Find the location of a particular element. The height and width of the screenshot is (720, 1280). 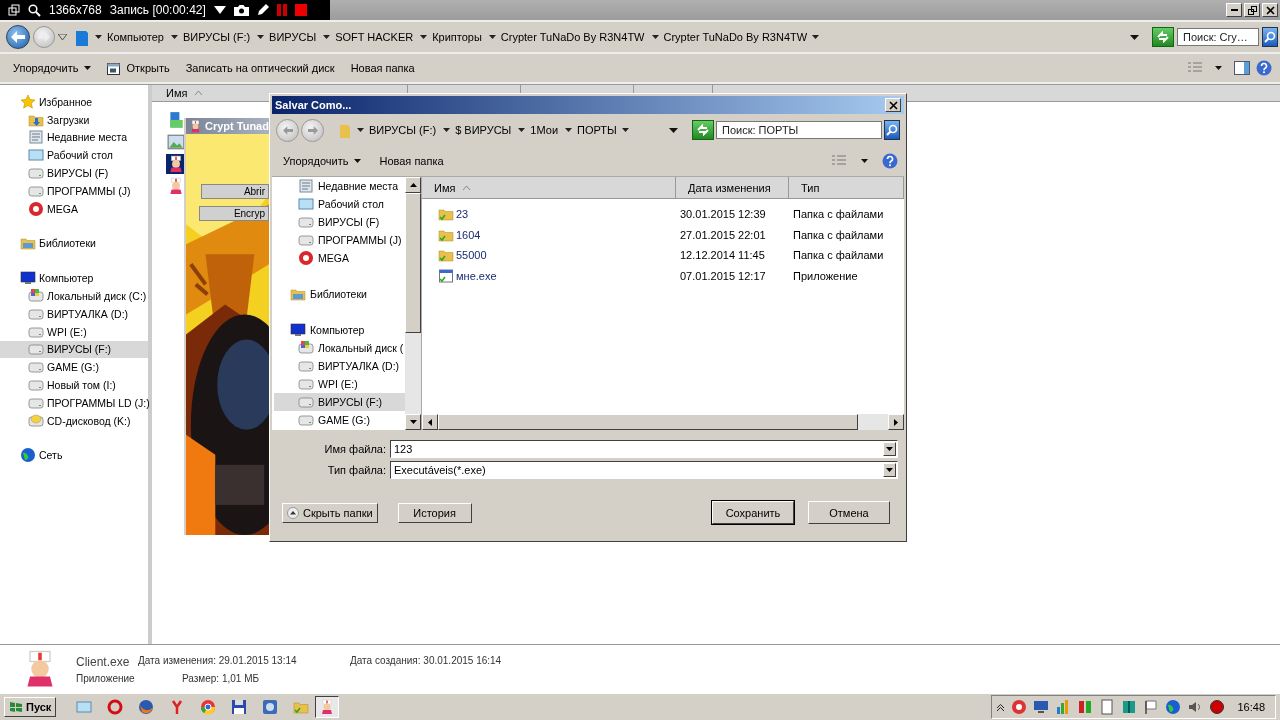

hide-folders-button: Скрыть папки is located at coordinates (330, 512).